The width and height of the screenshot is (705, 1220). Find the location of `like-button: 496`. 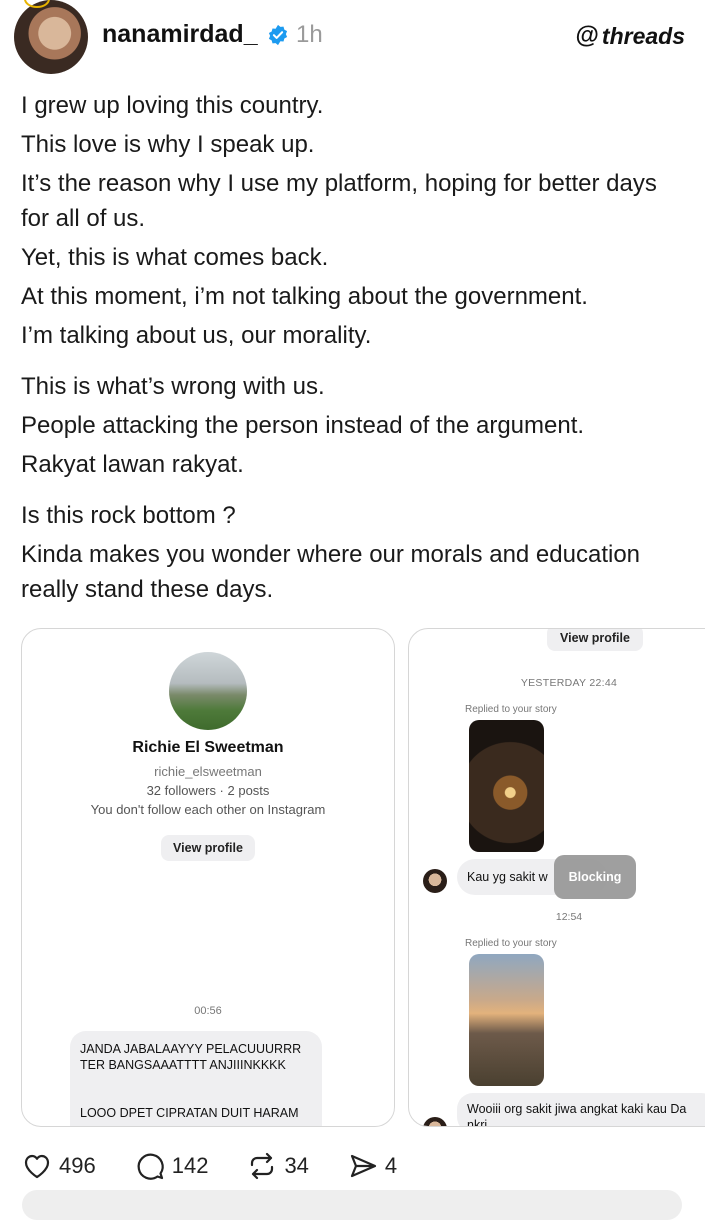

like-button: 496 is located at coordinates (58, 1166).